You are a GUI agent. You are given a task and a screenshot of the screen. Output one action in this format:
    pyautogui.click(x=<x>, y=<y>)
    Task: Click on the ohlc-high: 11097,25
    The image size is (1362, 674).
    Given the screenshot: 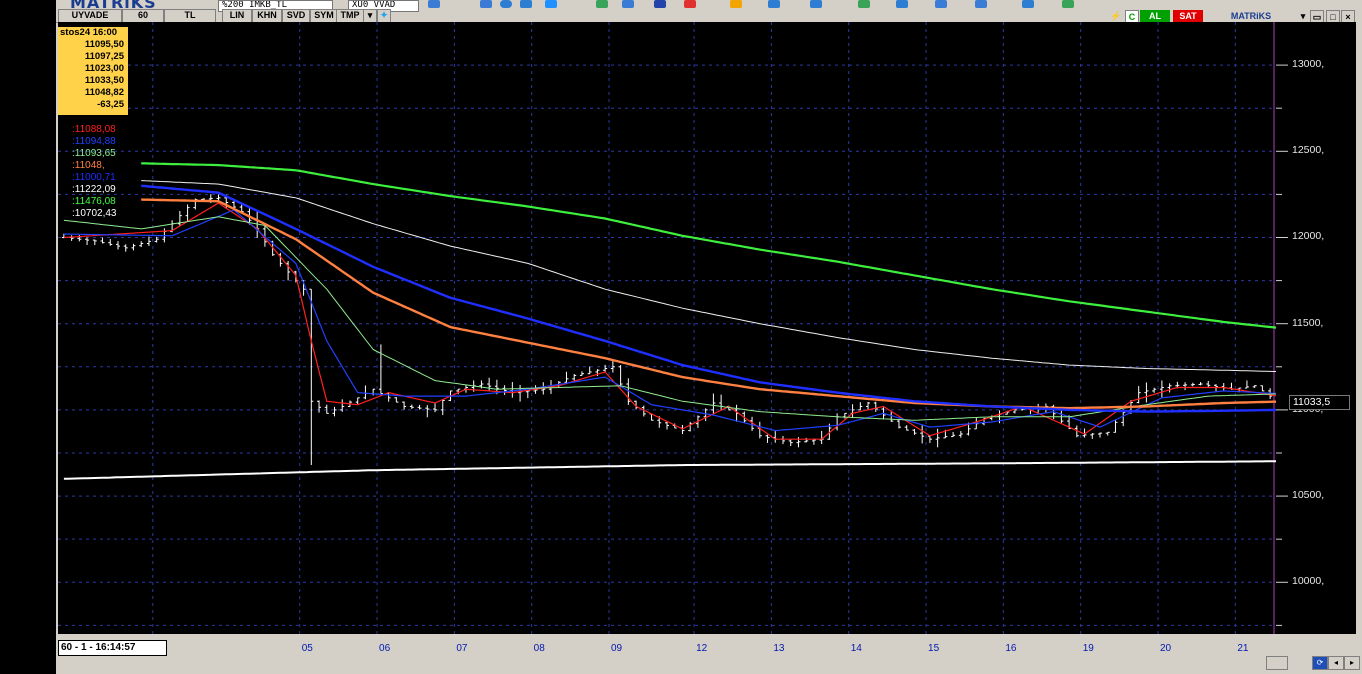 What is the action you would take?
    pyautogui.click(x=104, y=56)
    